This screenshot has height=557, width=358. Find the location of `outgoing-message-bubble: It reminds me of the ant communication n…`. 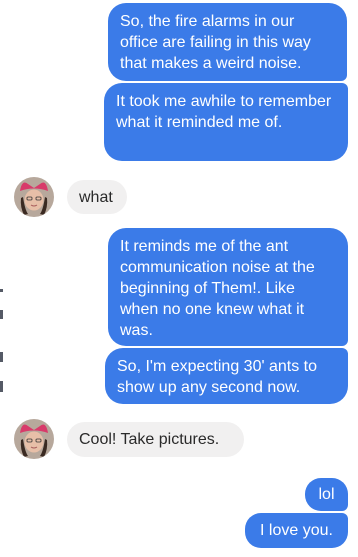

outgoing-message-bubble: It reminds me of the ant communication n… is located at coordinates (228, 287).